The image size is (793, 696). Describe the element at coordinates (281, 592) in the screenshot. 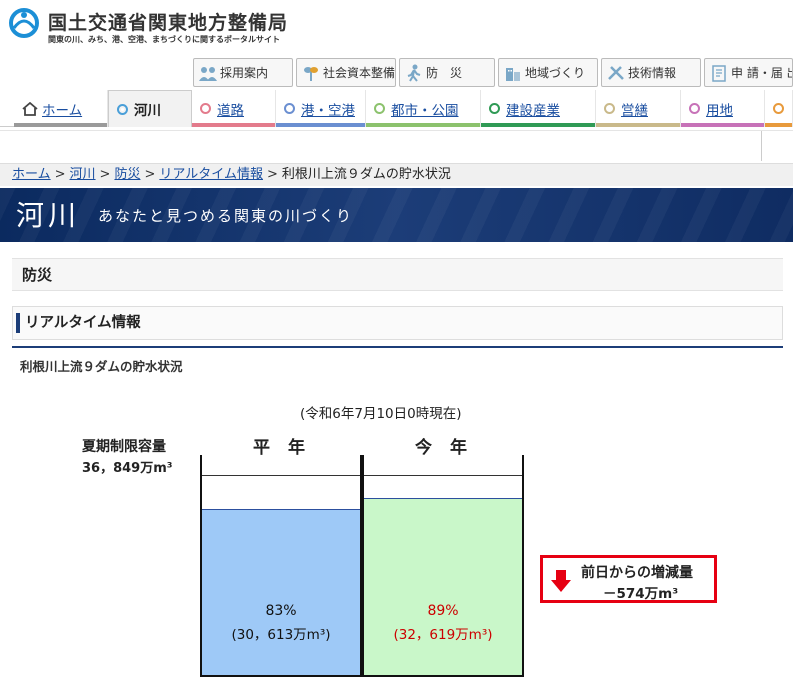

I see `normal-year-fill` at that location.